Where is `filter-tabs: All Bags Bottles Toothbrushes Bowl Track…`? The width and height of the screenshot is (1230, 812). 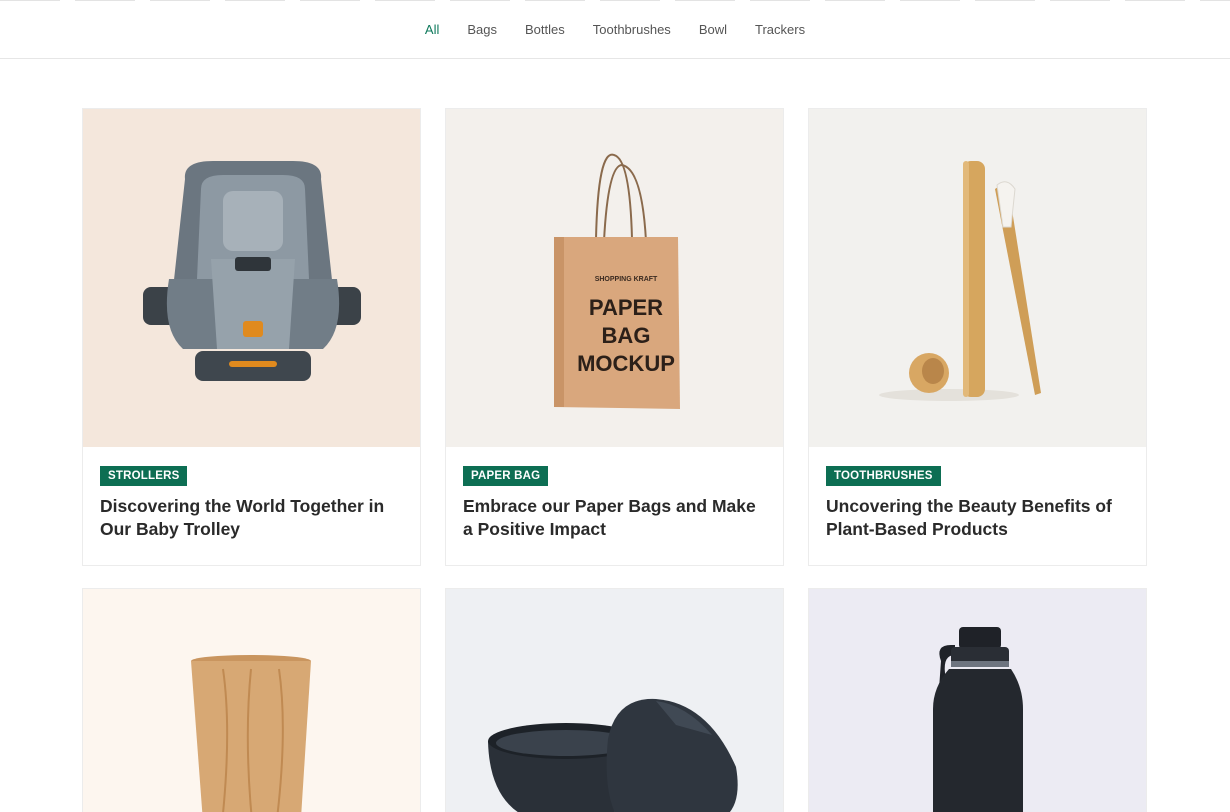
filter-tabs: All Bags Bottles Toothbrushes Bowl Track… is located at coordinates (615, 29).